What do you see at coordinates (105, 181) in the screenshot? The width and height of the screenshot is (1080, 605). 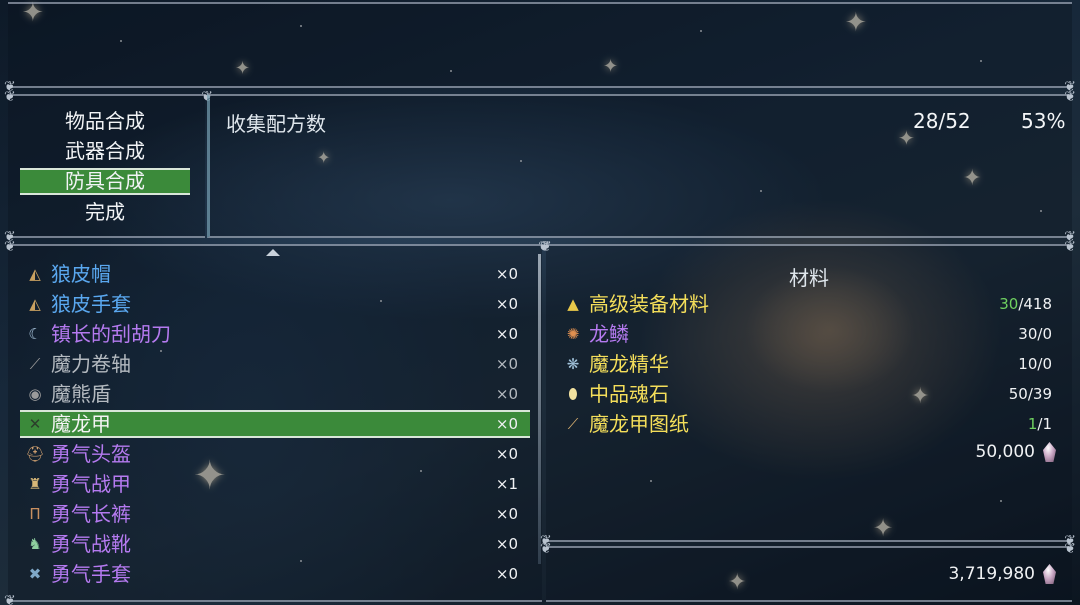 I see `tab-armor-synthesis: 防具合成` at bounding box center [105, 181].